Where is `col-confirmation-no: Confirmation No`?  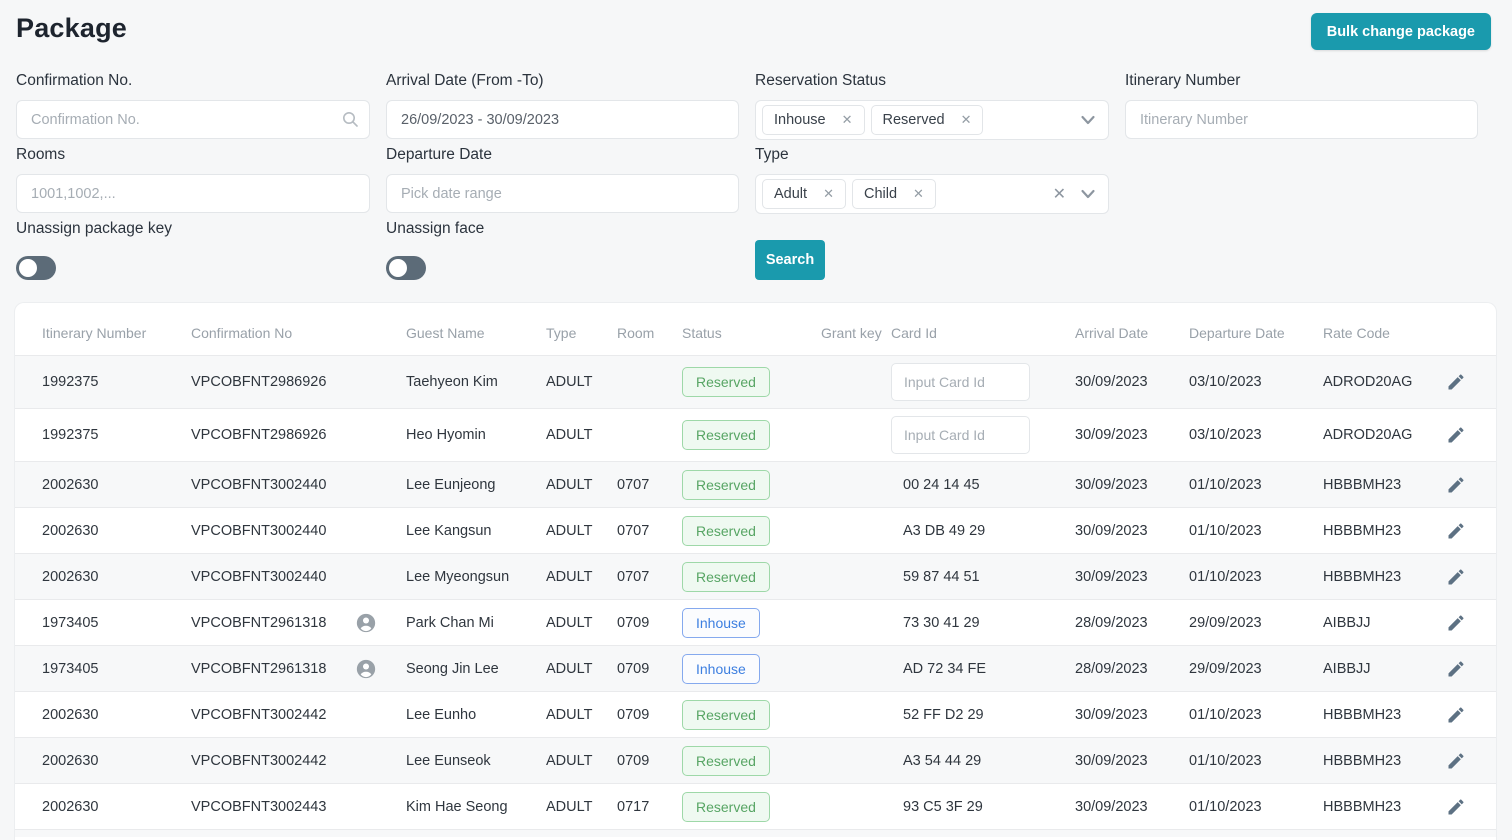 col-confirmation-no: Confirmation No is located at coordinates (242, 333).